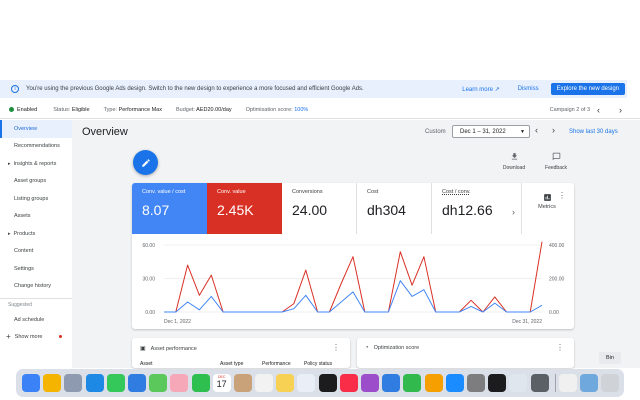 This screenshot has width=640, height=400. Describe the element at coordinates (244, 208) in the screenshot. I see `metric-tile-conv-value: Conv. value 2.45K` at that location.